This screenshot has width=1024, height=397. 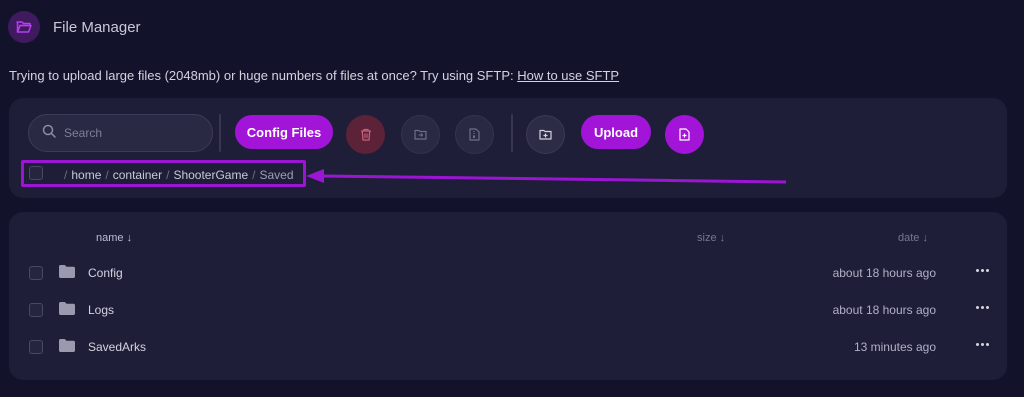 I want to click on file-name: Config, so click(x=105, y=273).